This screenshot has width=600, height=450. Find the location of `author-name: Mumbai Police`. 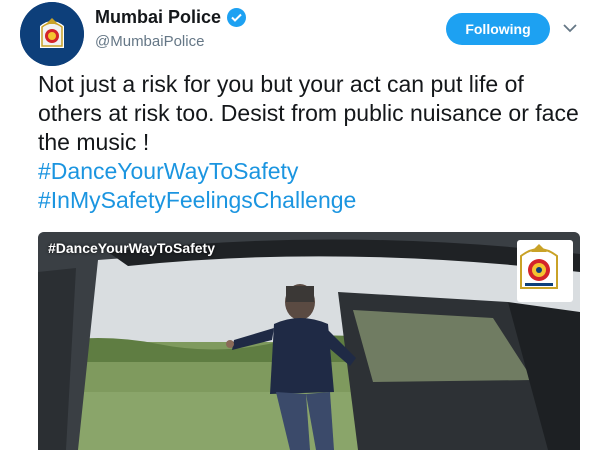

author-name: Mumbai Police is located at coordinates (158, 17).